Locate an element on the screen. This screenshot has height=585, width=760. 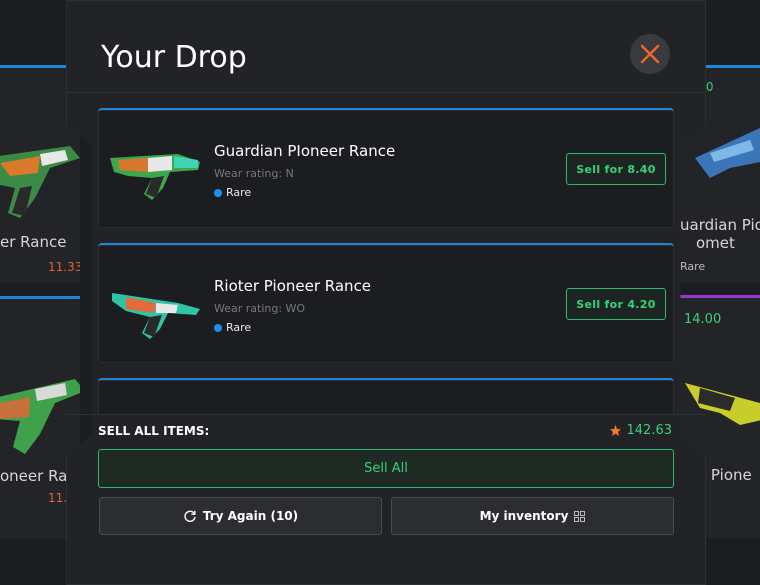
my-inventory-button: My inventory is located at coordinates (532, 516).